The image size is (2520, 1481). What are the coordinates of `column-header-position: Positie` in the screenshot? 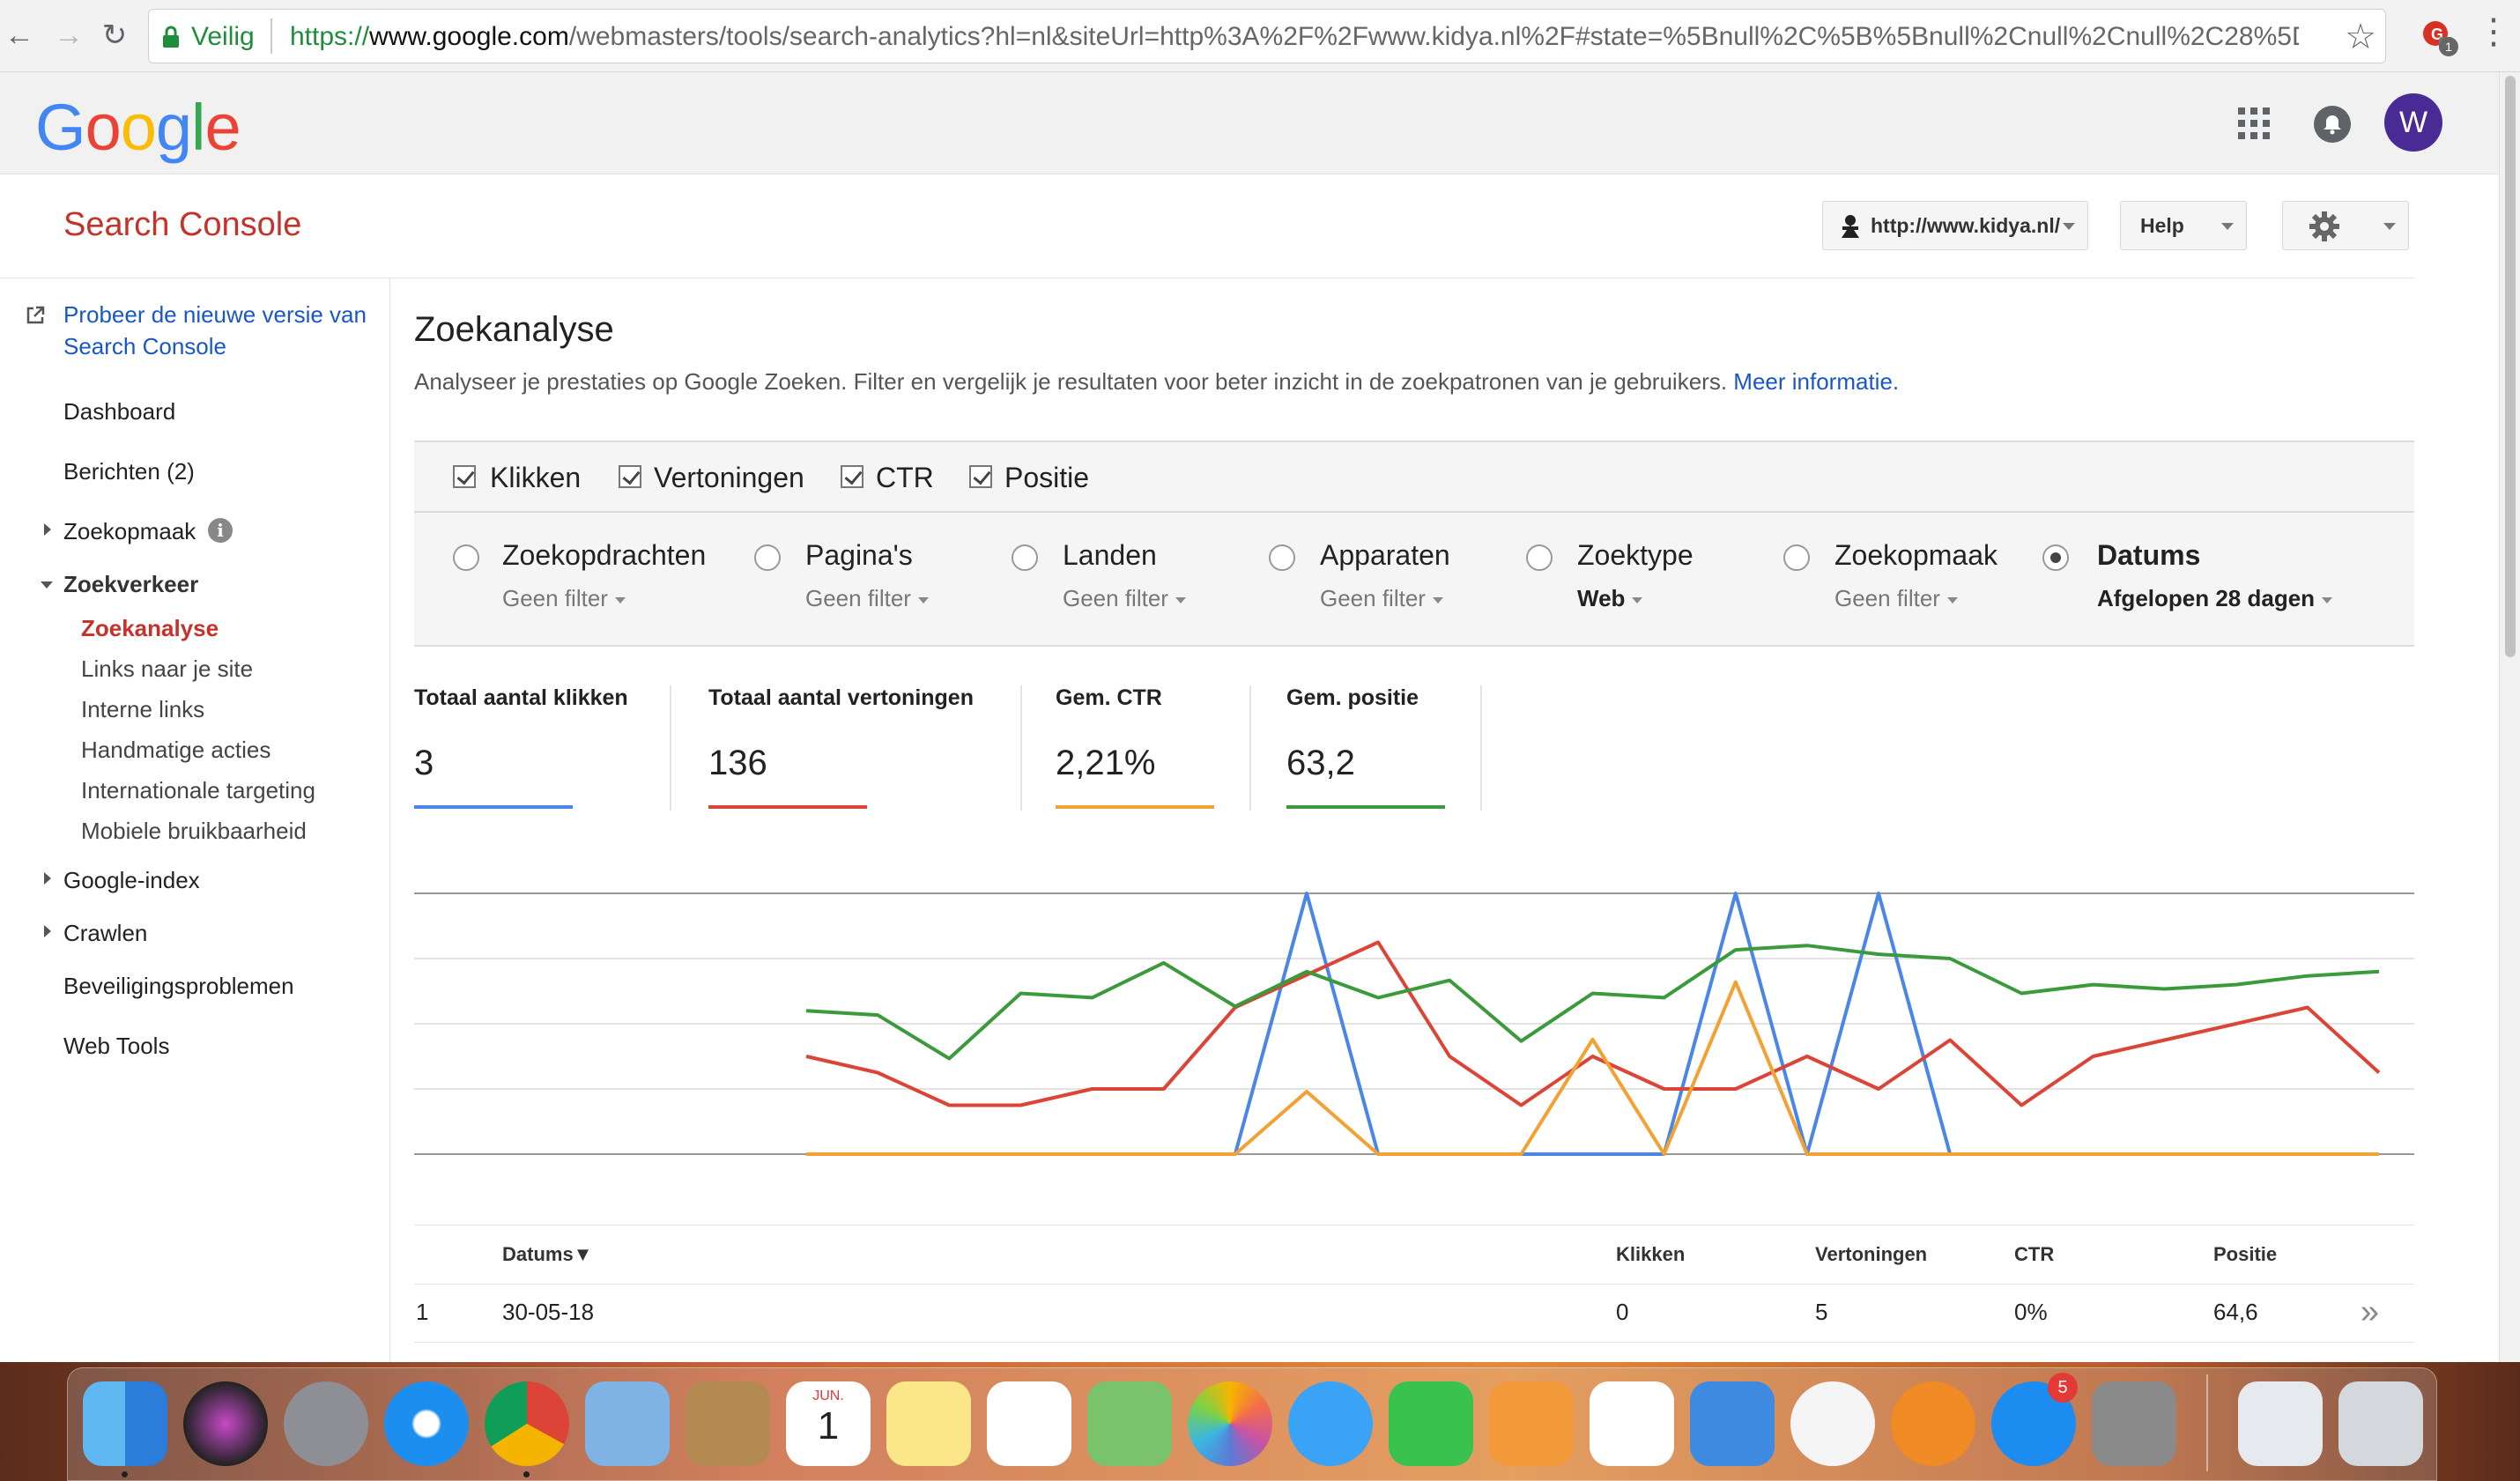 It's located at (2245, 1254).